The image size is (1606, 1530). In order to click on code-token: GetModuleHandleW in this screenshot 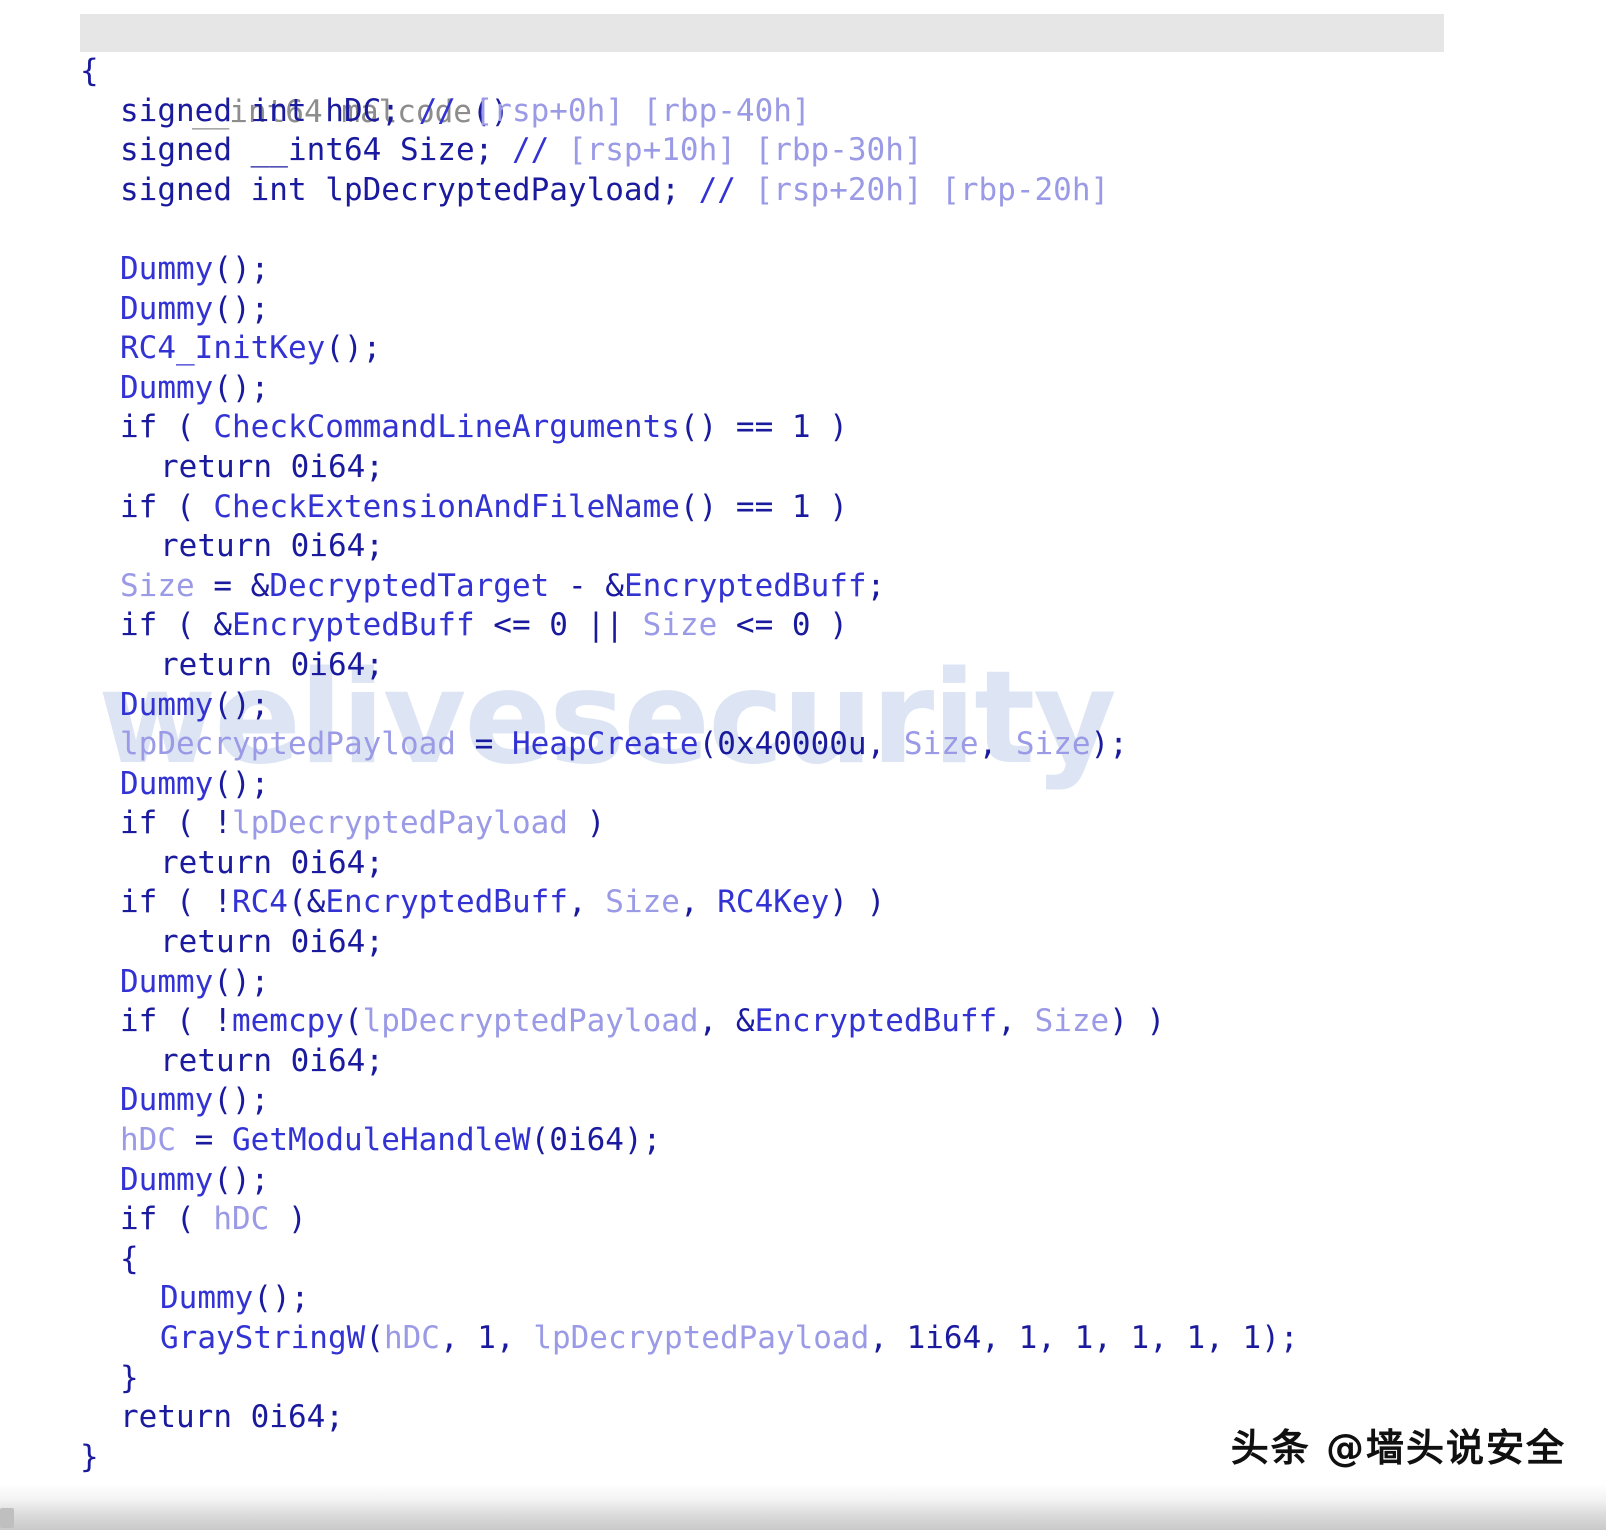, I will do `click(381, 1140)`.